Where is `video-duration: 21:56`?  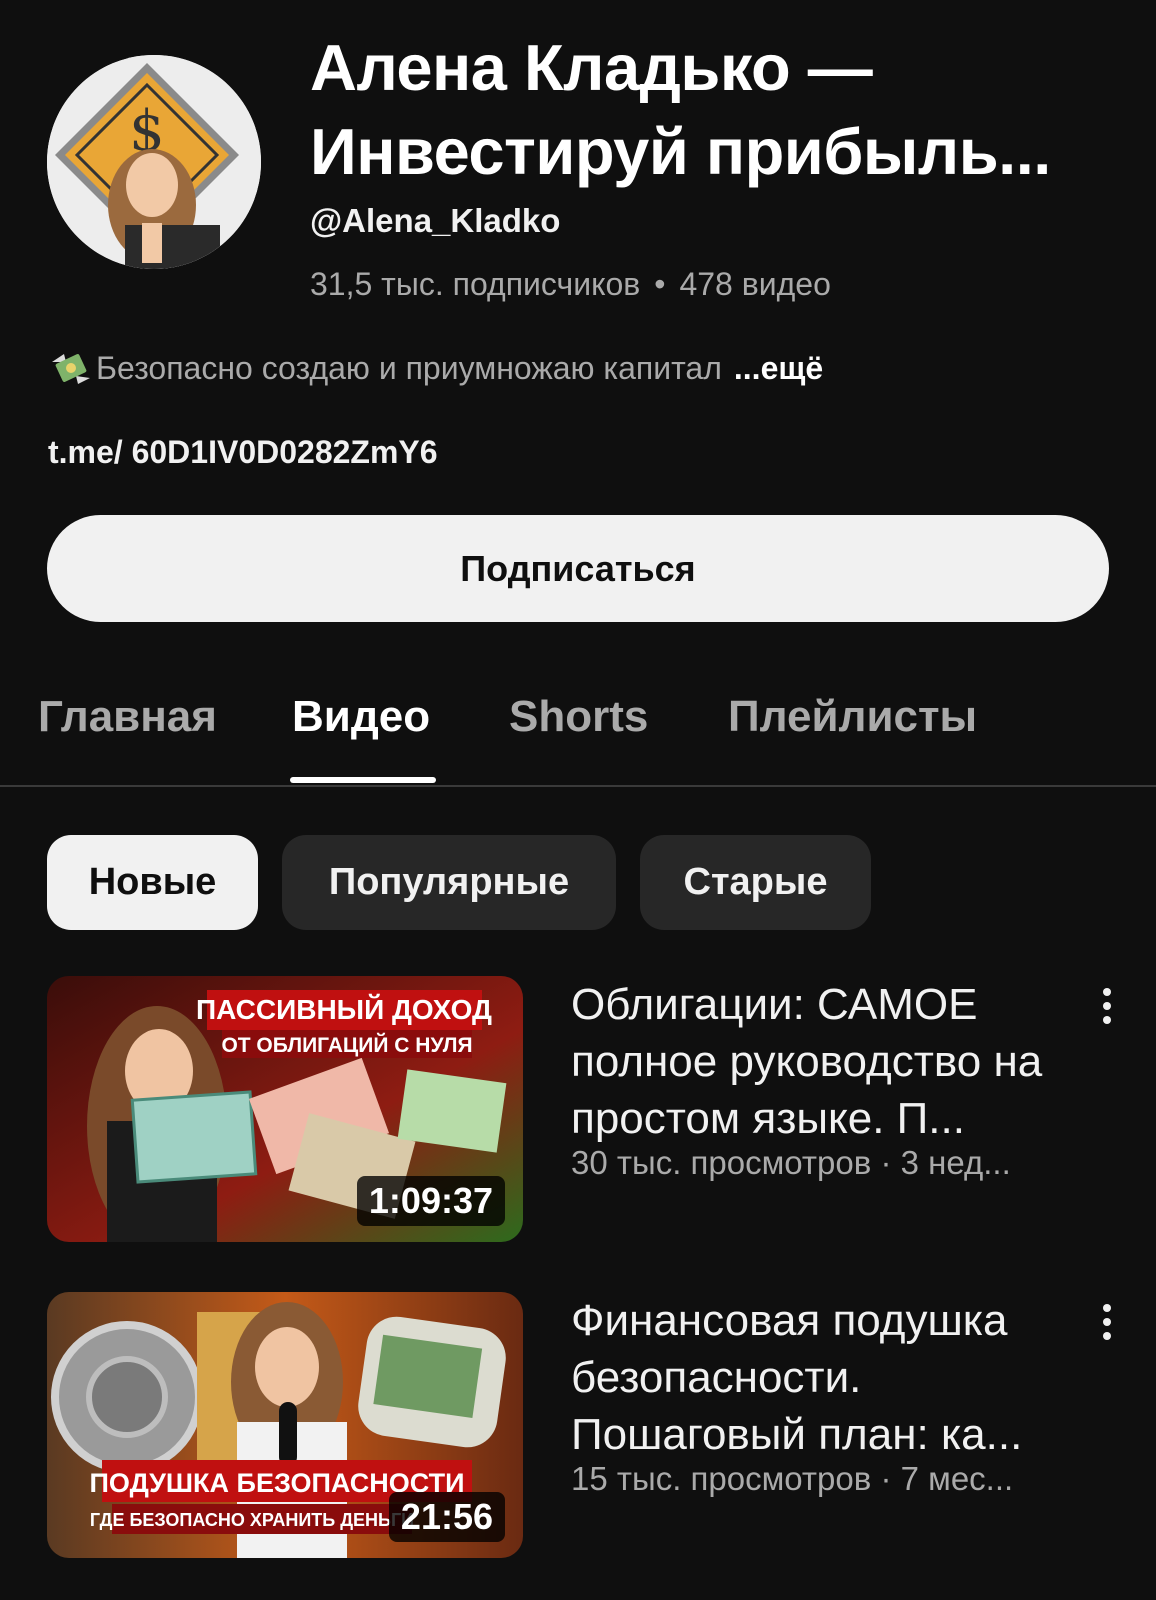 video-duration: 21:56 is located at coordinates (446, 1517).